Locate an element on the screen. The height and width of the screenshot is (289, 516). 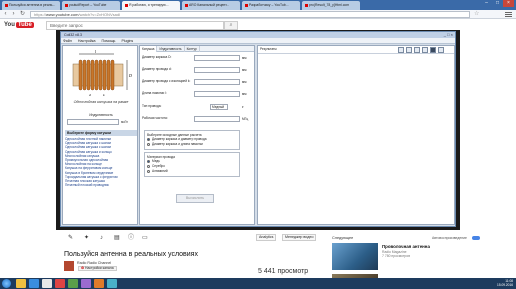
menu-file: Файл is located at coordinates (67, 41).